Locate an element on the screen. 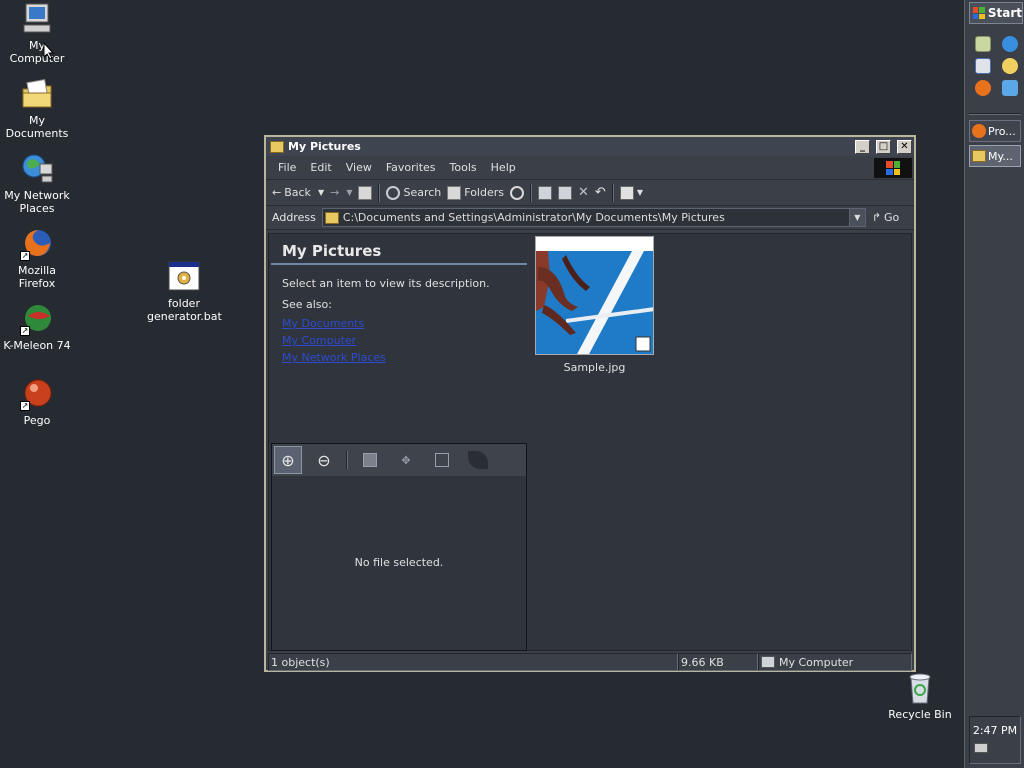 The width and height of the screenshot is (1024, 768). menu-file: File is located at coordinates (287, 167).